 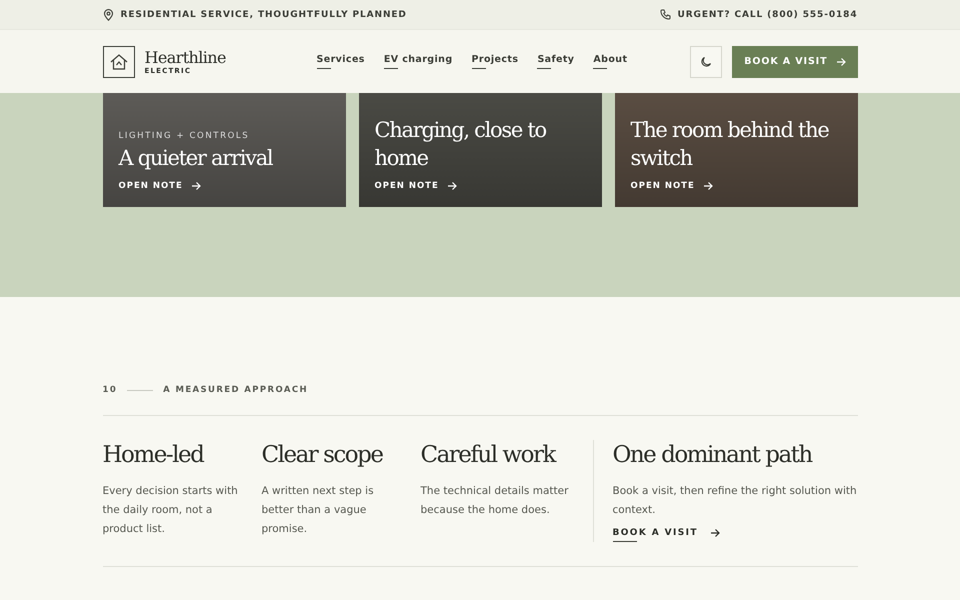 I want to click on nav-link: EV charging, so click(x=418, y=61).